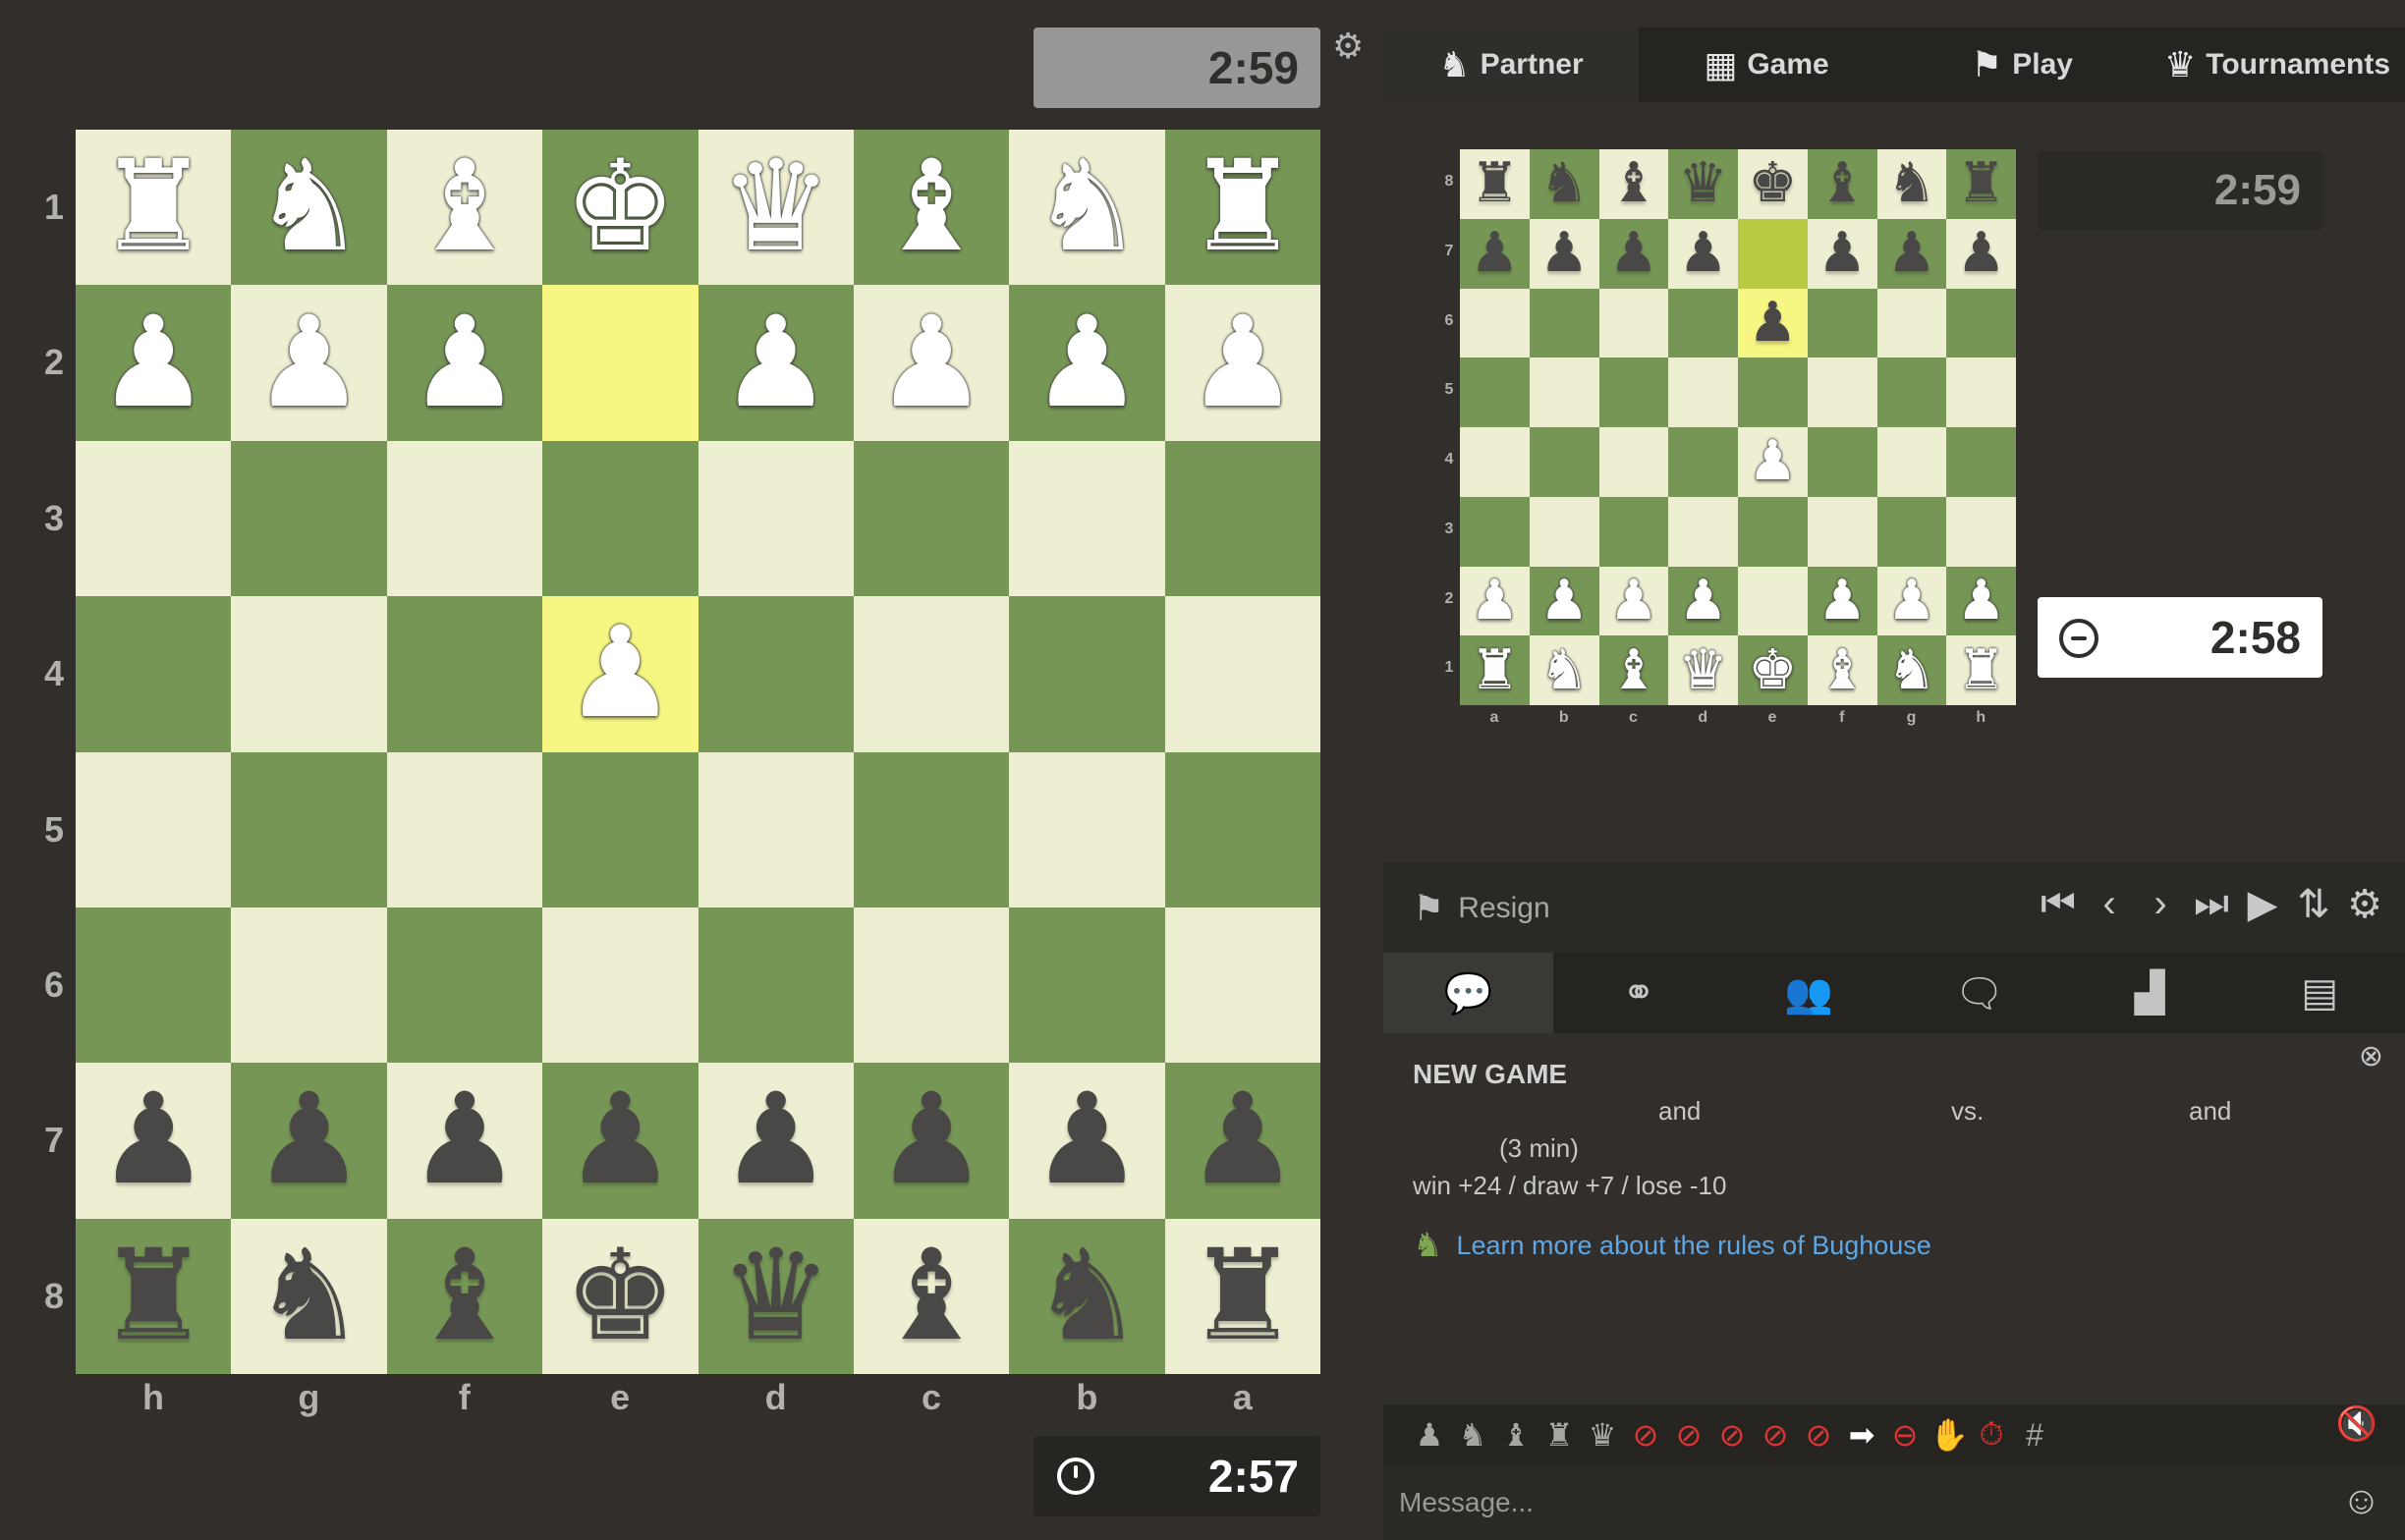  Describe the element at coordinates (1861, 1435) in the screenshot. I see `arrow-icon: ➡` at that location.